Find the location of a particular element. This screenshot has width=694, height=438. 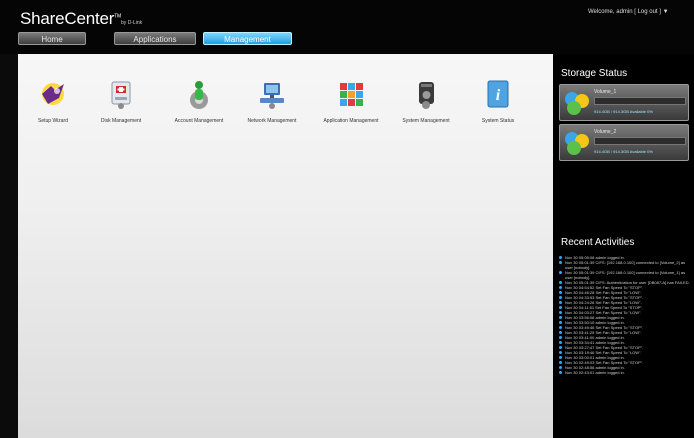

logo-tm: TM is located at coordinates (118, 16).